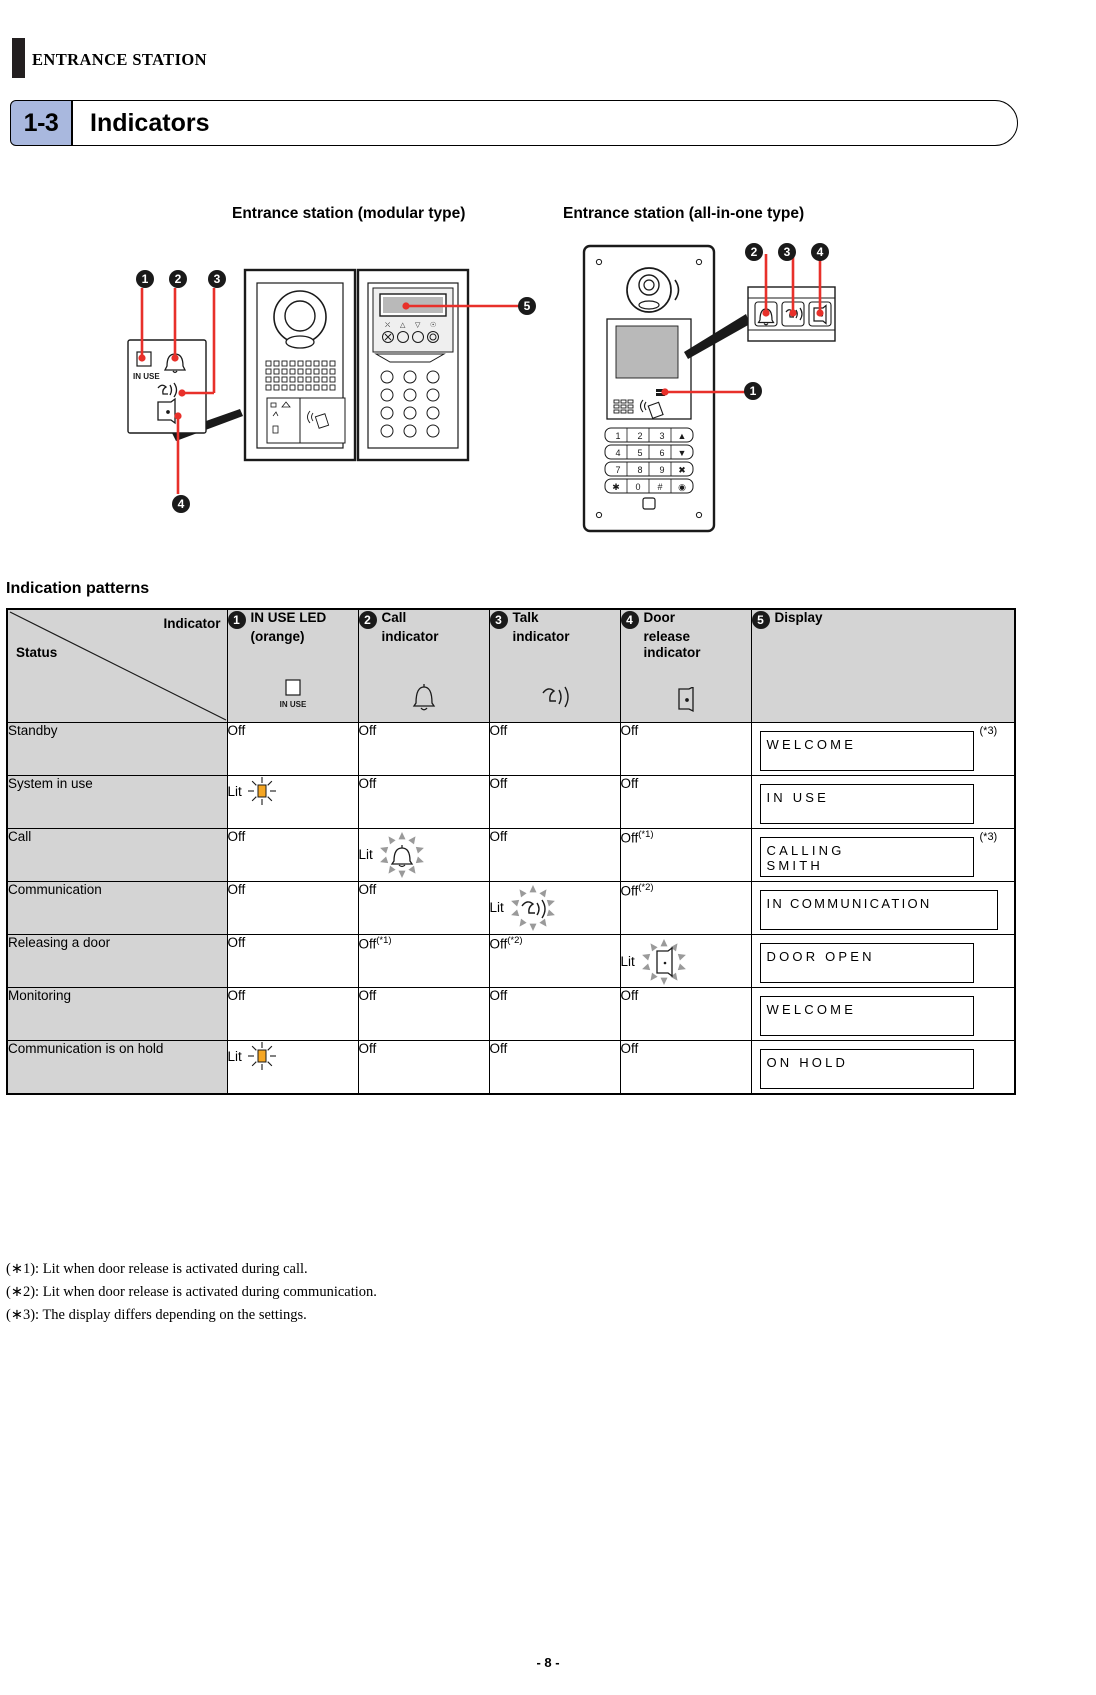  What do you see at coordinates (661, 453) in the screenshot?
I see `svg-text: 6` at bounding box center [661, 453].